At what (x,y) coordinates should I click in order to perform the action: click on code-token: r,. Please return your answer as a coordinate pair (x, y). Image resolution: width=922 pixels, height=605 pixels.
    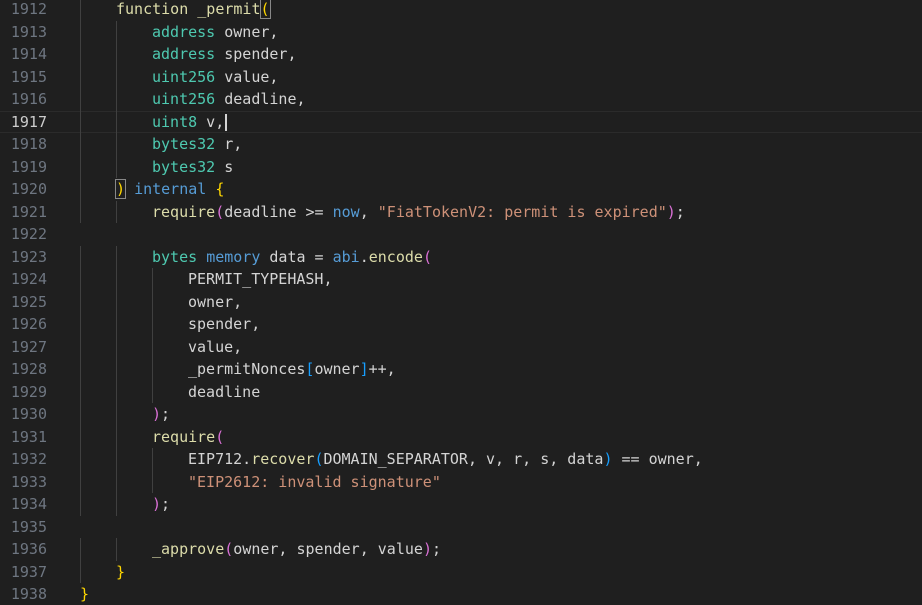
    Looking at the image, I should click on (229, 144).